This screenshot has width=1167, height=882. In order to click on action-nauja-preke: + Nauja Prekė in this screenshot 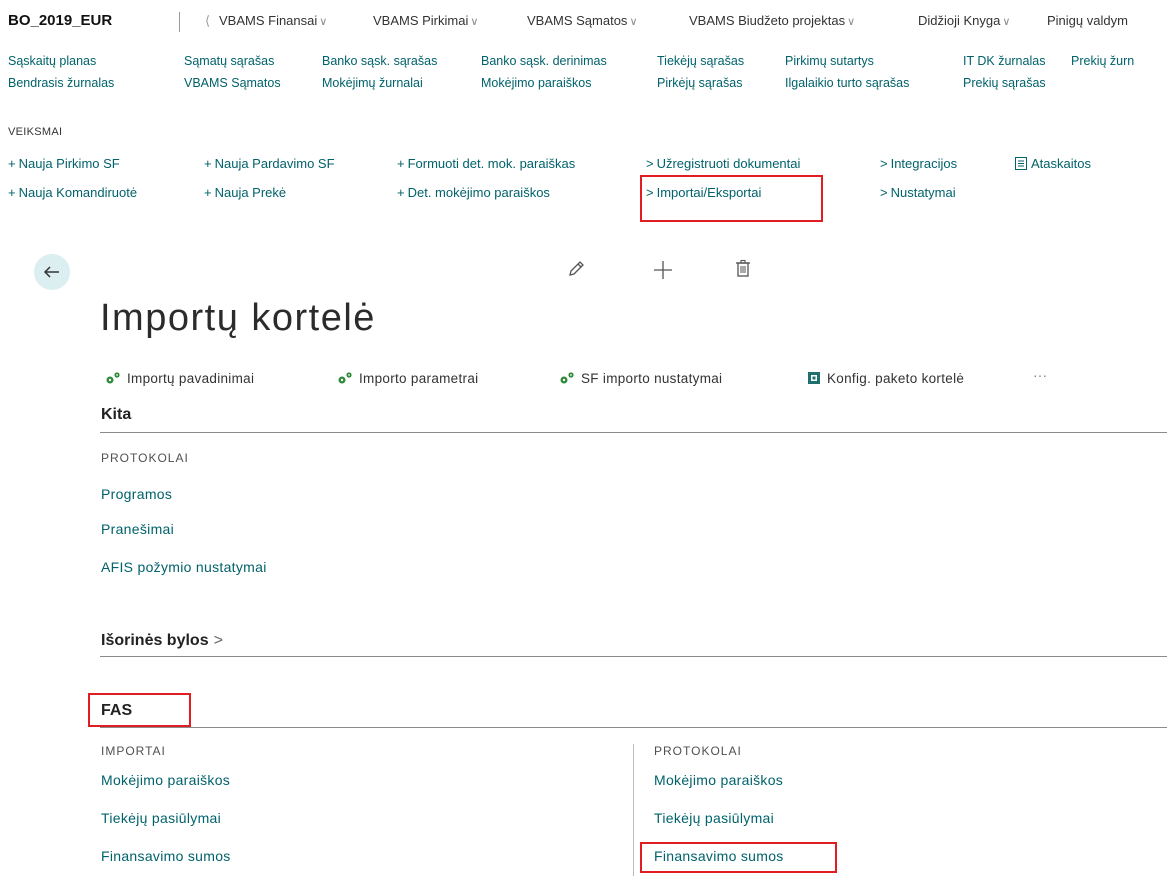, I will do `click(245, 192)`.